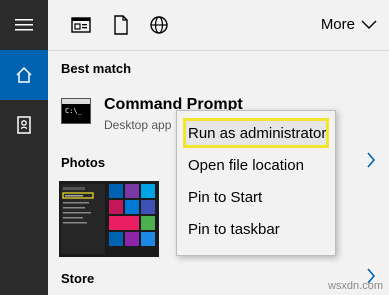 The image size is (389, 295). I want to click on chevron-right-icon, so click(371, 160).